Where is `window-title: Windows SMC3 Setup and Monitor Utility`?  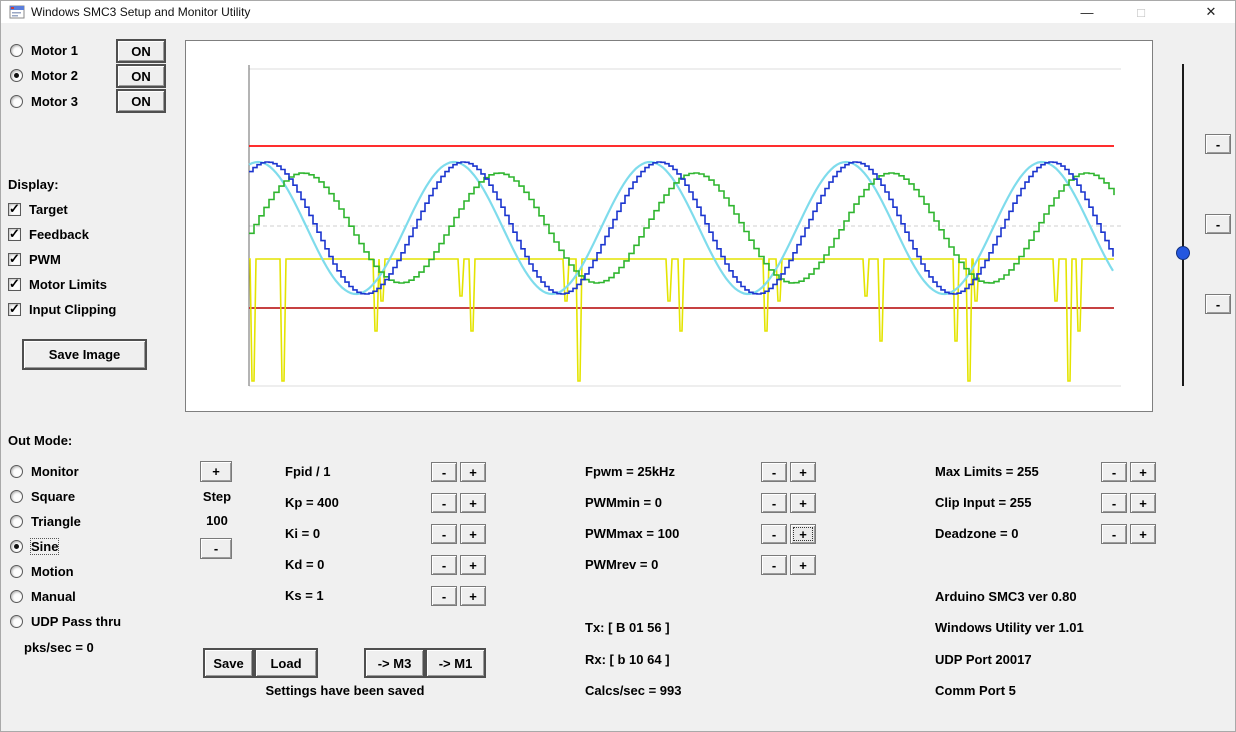
window-title: Windows SMC3 Setup and Monitor Utility is located at coordinates (141, 12).